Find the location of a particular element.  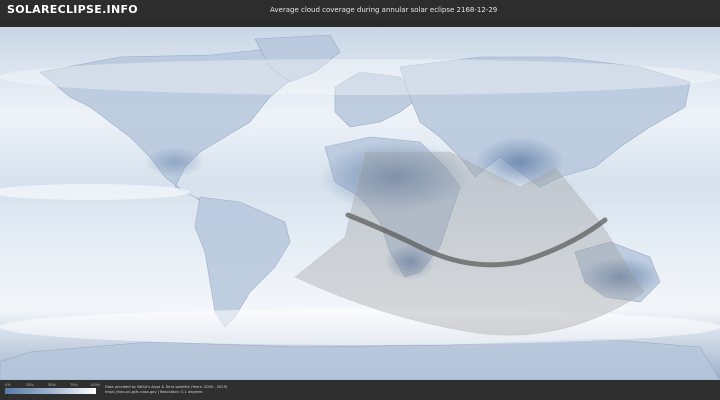

legend-tick: 0% is located at coordinates (8, 385).